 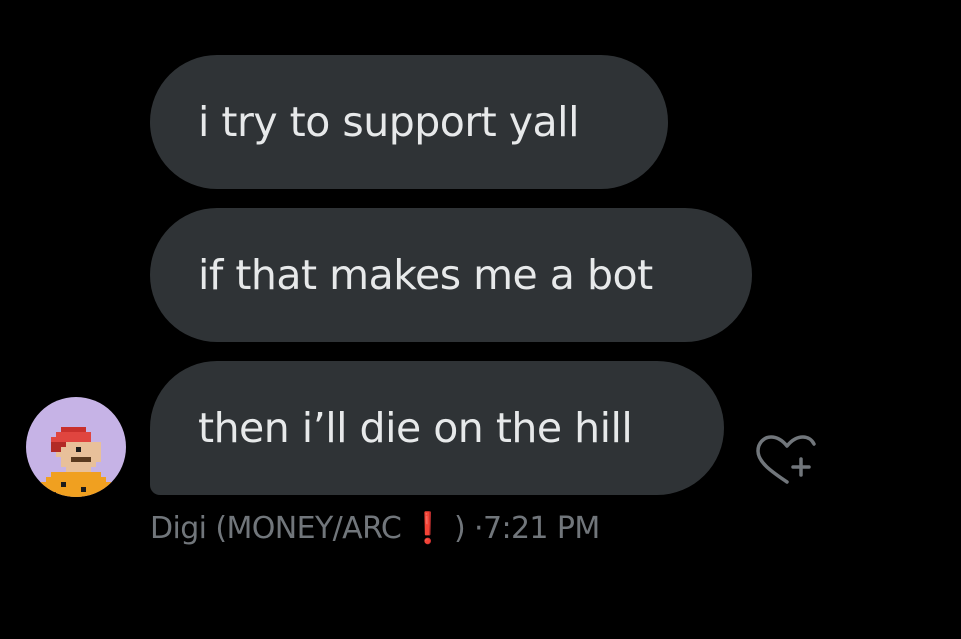 What do you see at coordinates (388, 122) in the screenshot?
I see `message-text: i try to support yall` at bounding box center [388, 122].